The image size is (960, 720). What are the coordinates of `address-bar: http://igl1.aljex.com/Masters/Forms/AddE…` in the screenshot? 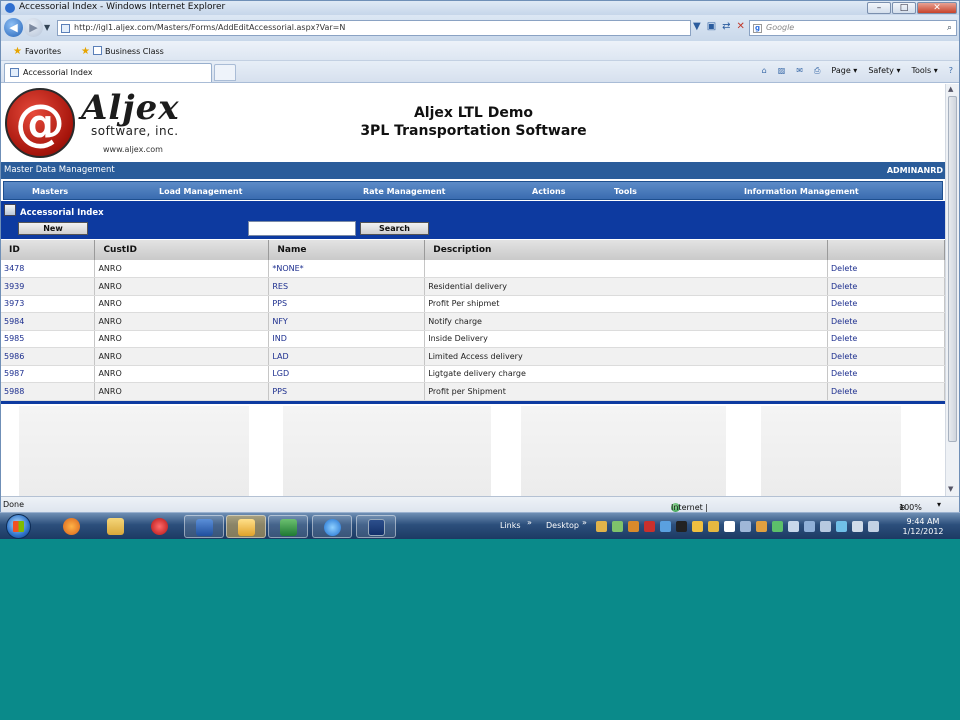 It's located at (374, 28).